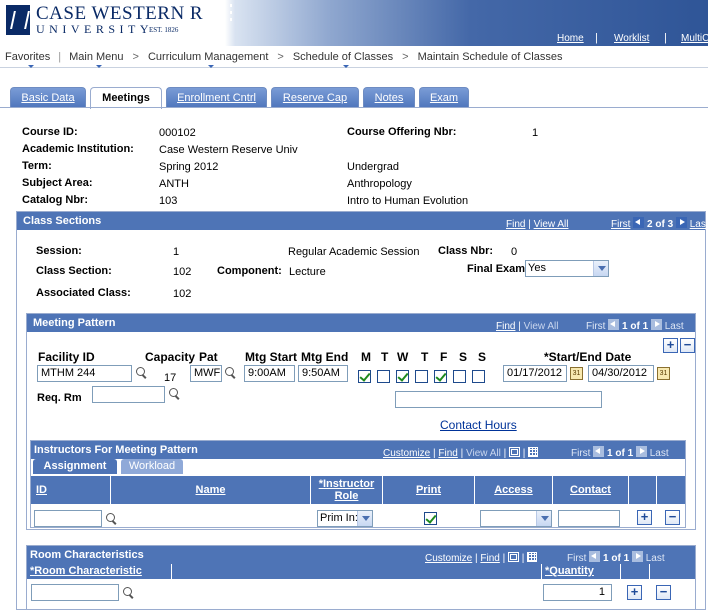 The image size is (708, 610). What do you see at coordinates (99, 571) in the screenshot?
I see `column-room-characteristic: *Room Characteristic` at bounding box center [99, 571].